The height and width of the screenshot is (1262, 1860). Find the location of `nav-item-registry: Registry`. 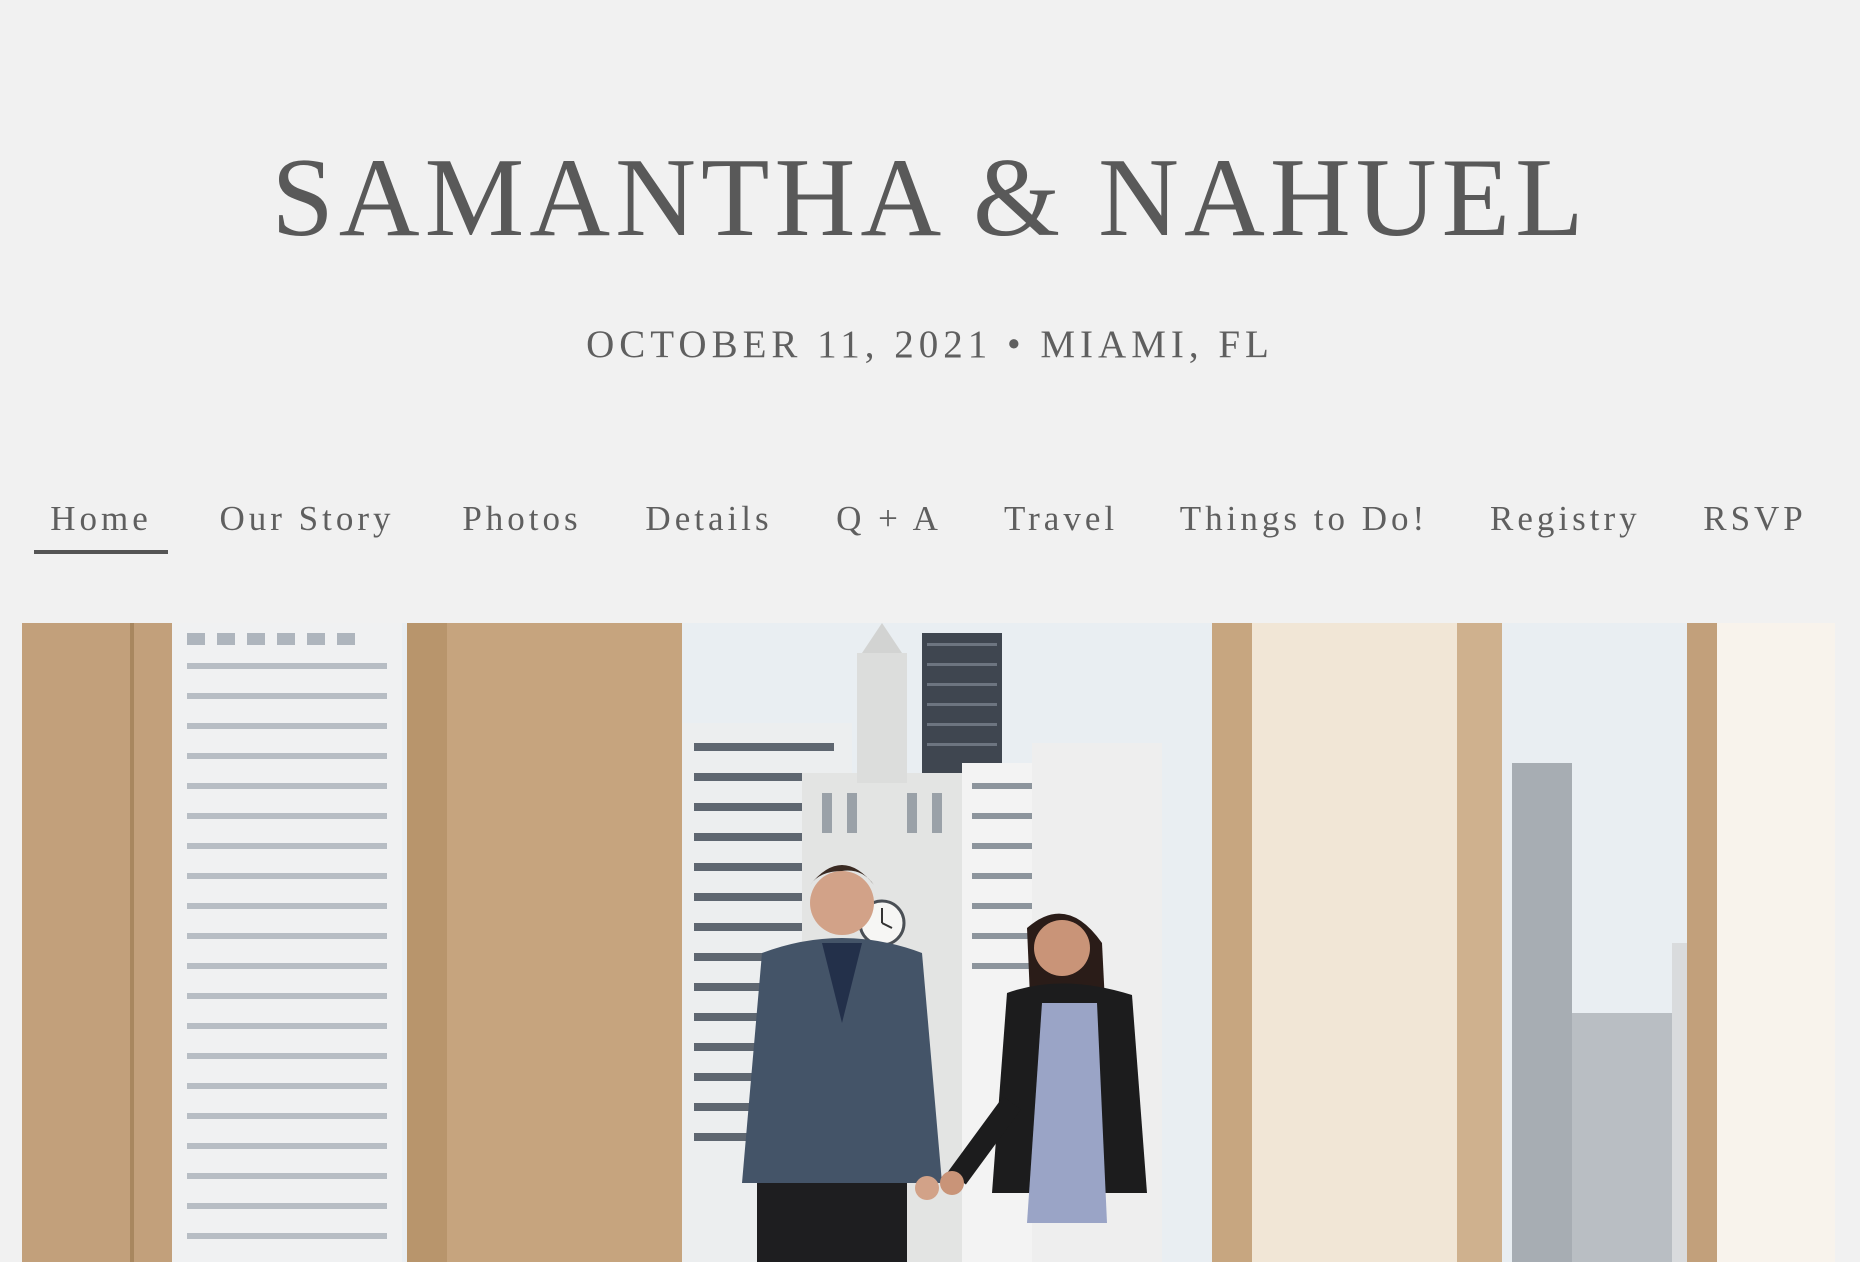

nav-item-registry: Registry is located at coordinates (1565, 522).